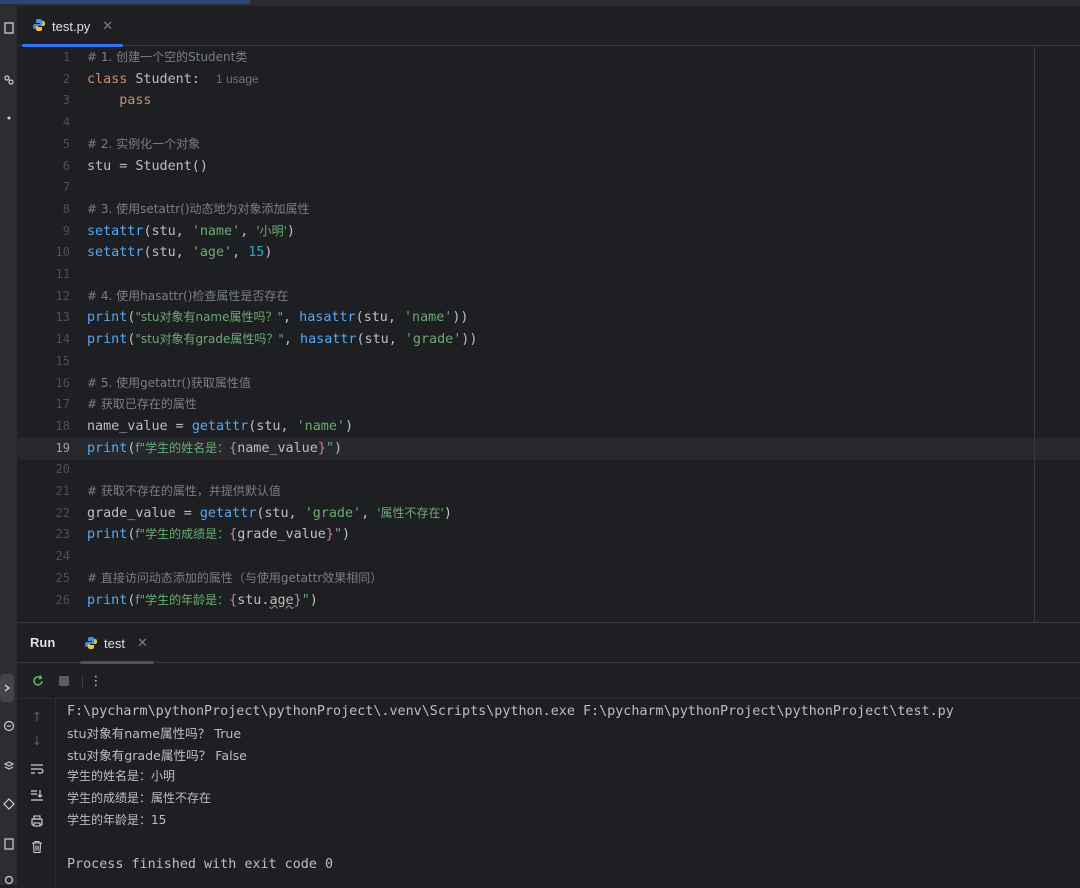 The width and height of the screenshot is (1080, 888). Describe the element at coordinates (82, 682) in the screenshot. I see `toolbar-separator` at that location.